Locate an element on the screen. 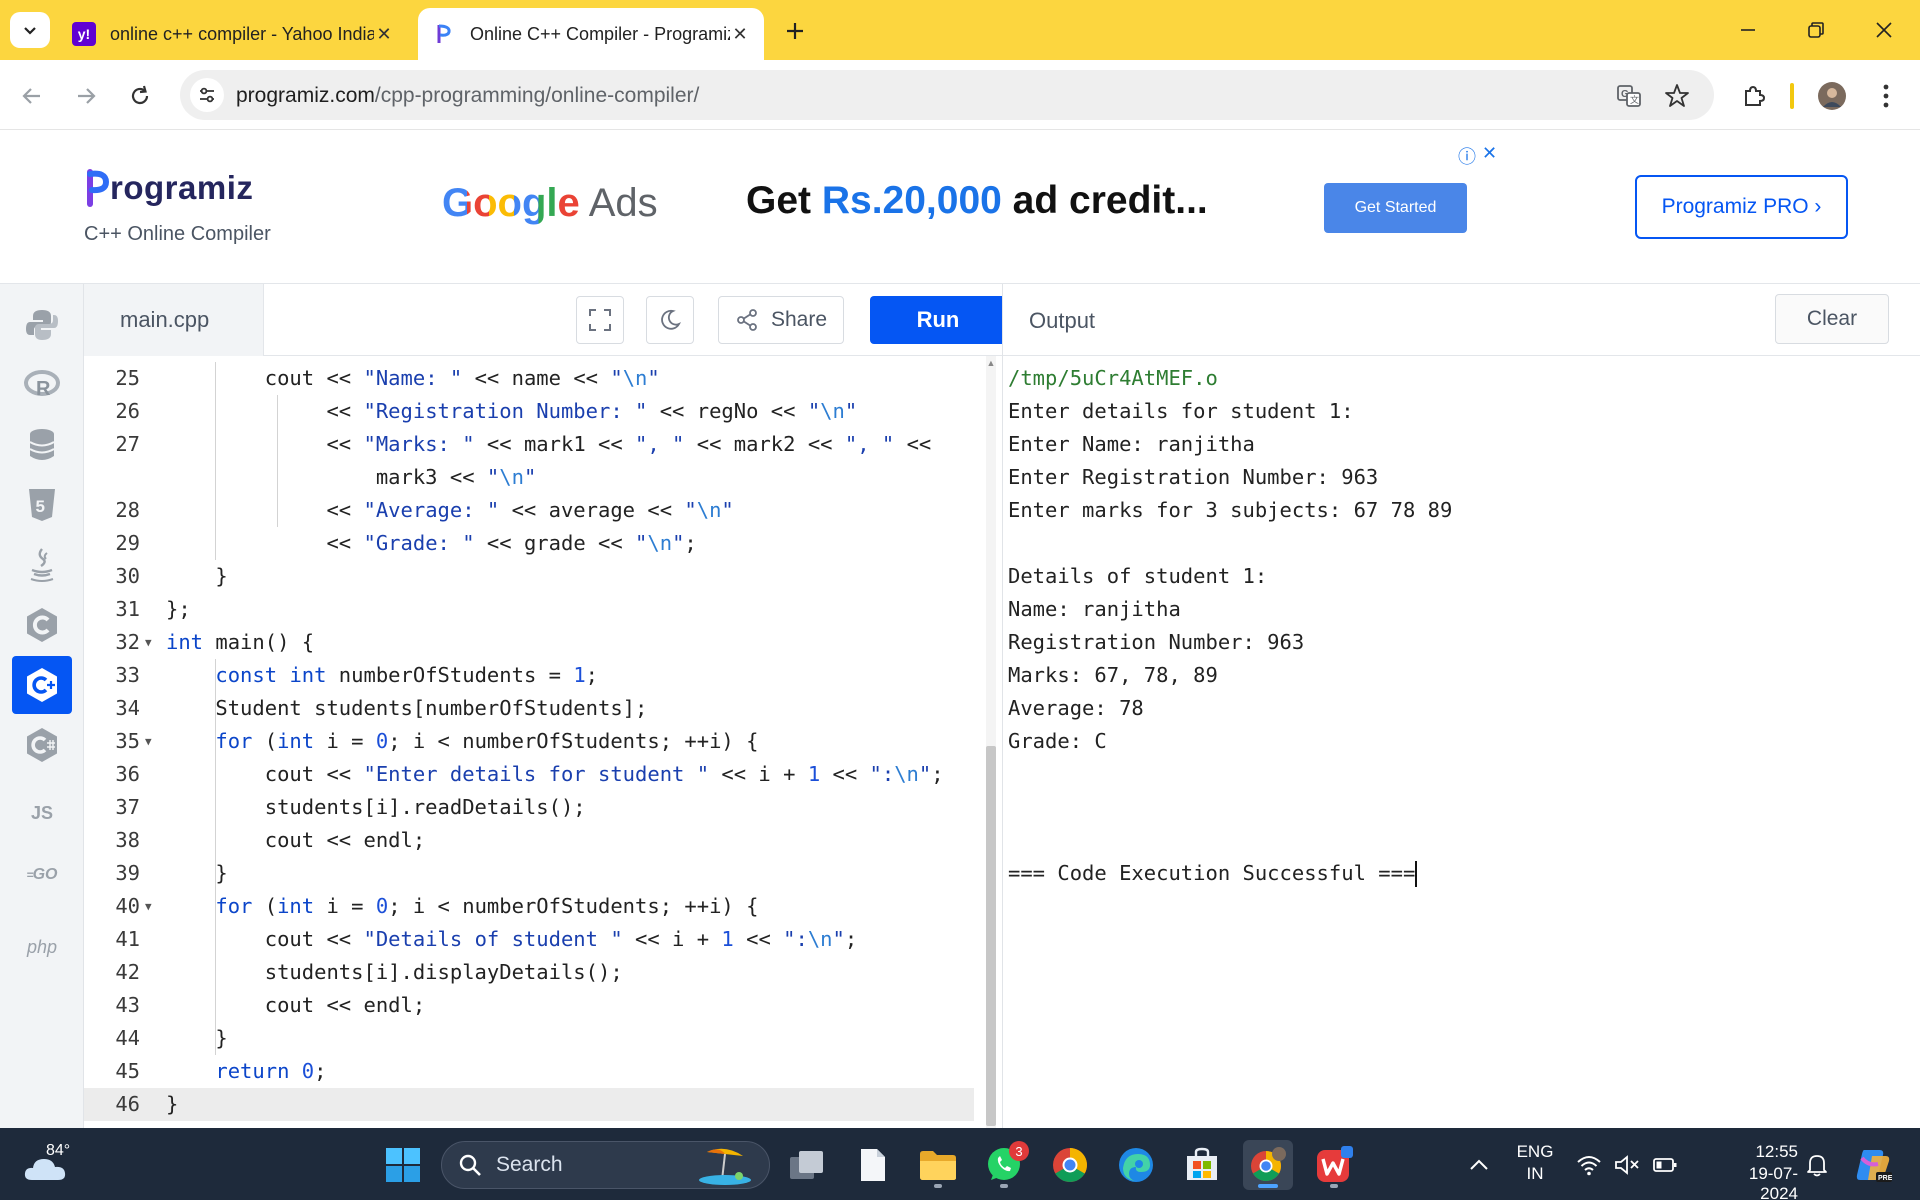 The height and width of the screenshot is (1200, 1920). battery-status is located at coordinates (1665, 1165).